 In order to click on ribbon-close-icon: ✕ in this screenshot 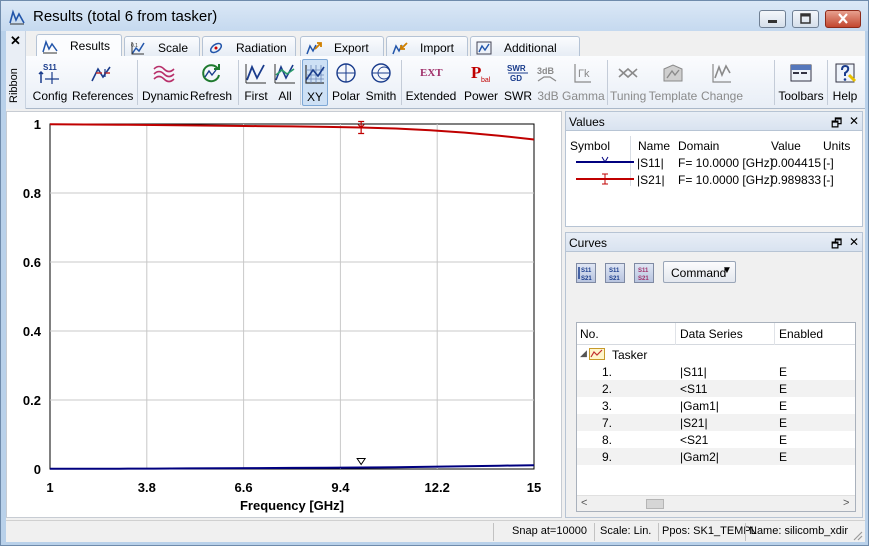, I will do `click(15, 41)`.